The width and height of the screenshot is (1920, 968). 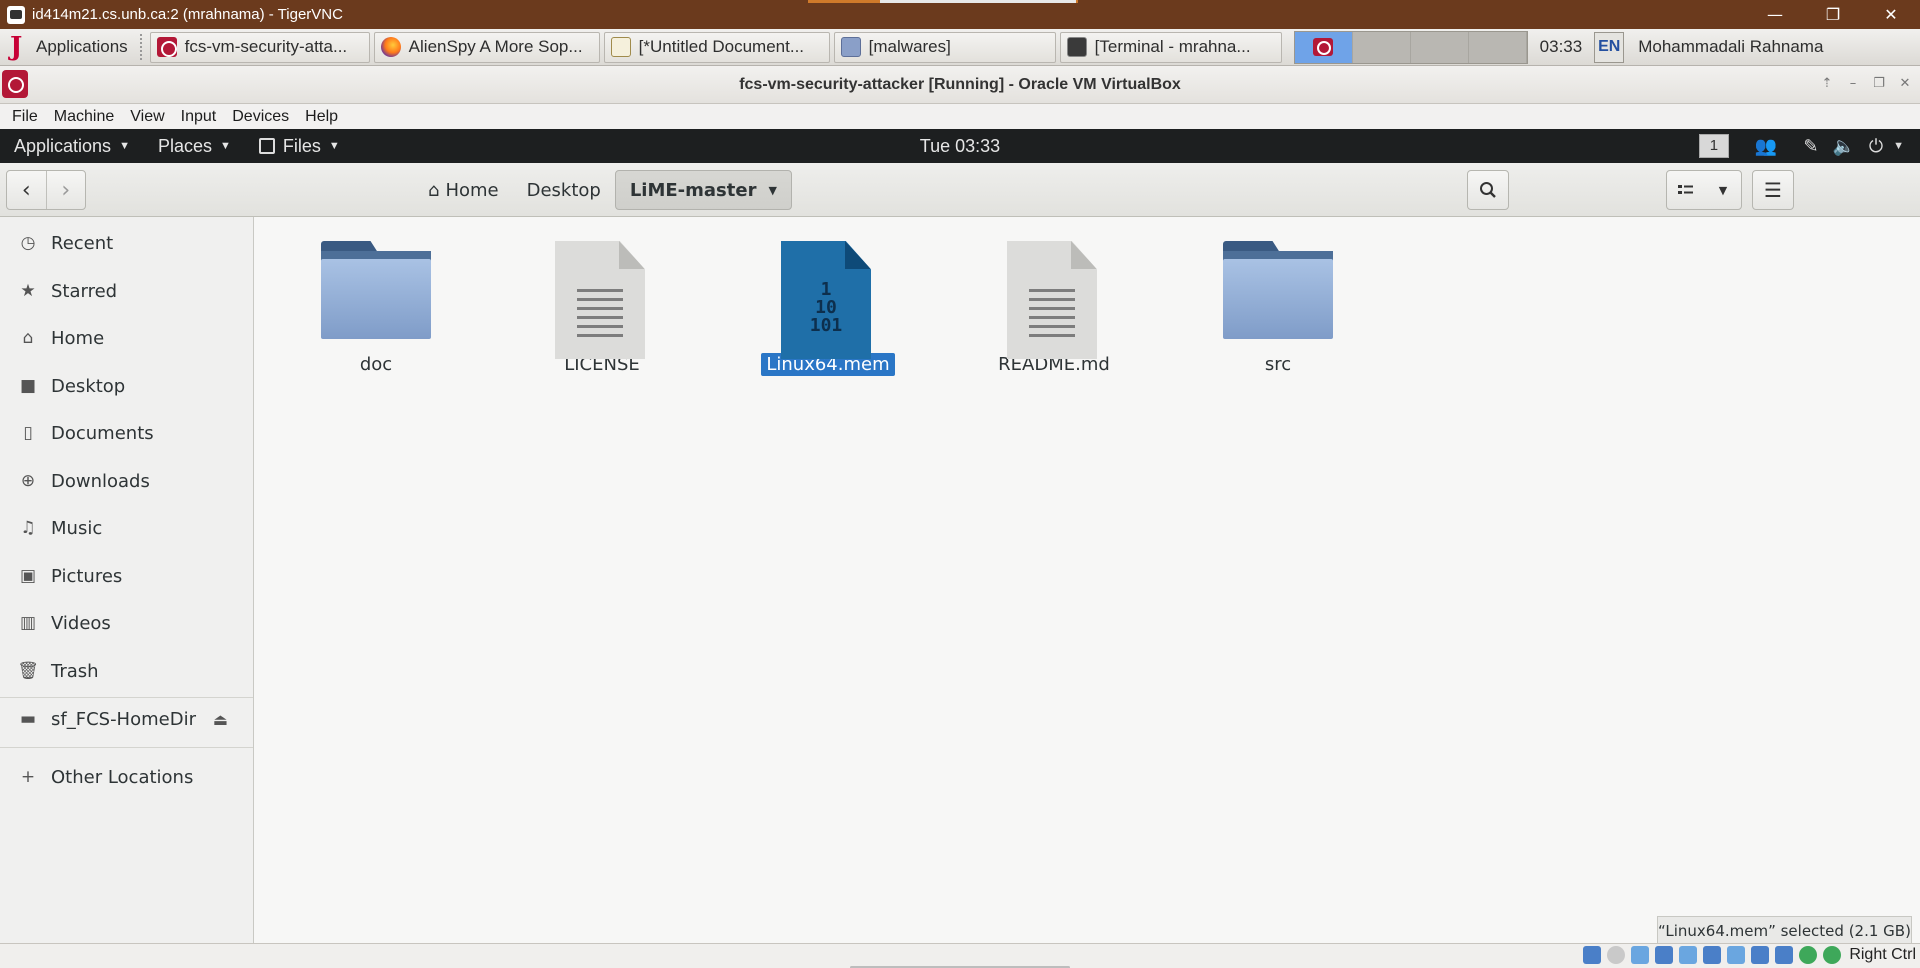 What do you see at coordinates (299, 146) in the screenshot?
I see `gnome-files-menu: Files ▼` at bounding box center [299, 146].